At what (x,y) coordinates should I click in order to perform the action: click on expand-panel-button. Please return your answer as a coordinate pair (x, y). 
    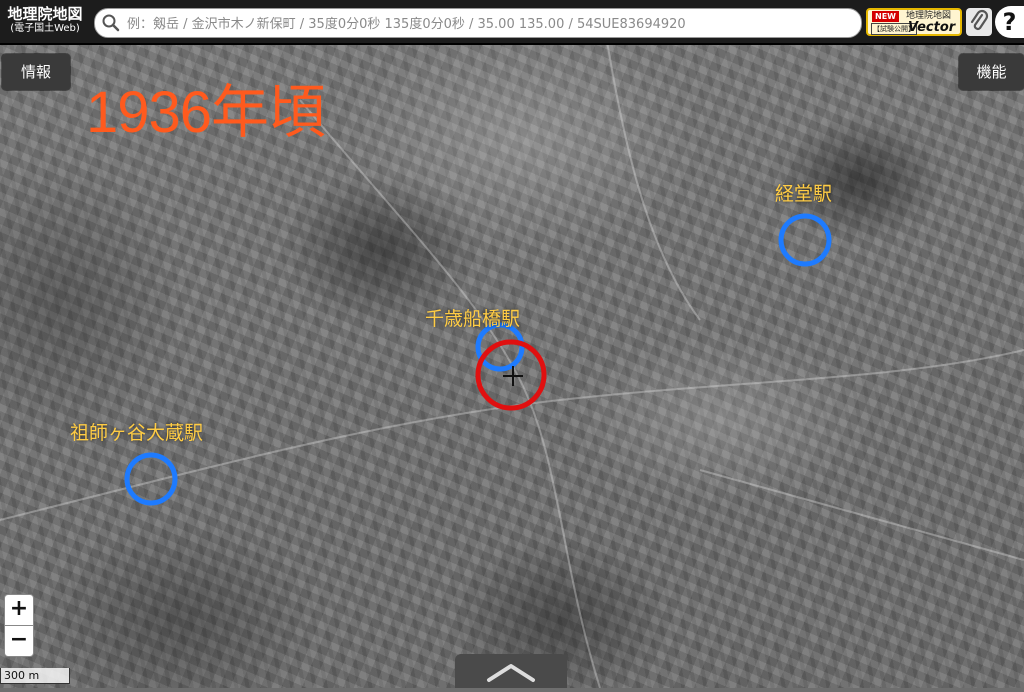
    Looking at the image, I should click on (511, 671).